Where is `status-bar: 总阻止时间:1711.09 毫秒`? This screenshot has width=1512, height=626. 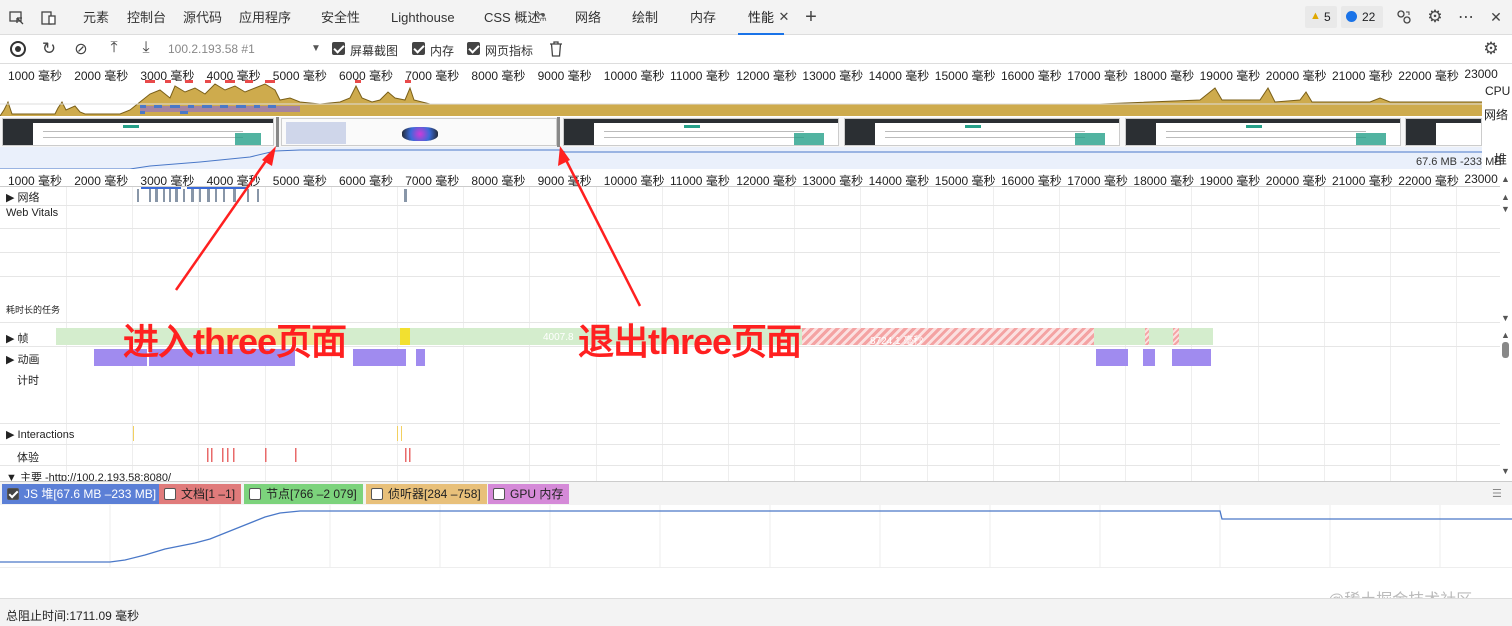
status-bar: 总阻止时间:1711.09 毫秒 is located at coordinates (756, 612).